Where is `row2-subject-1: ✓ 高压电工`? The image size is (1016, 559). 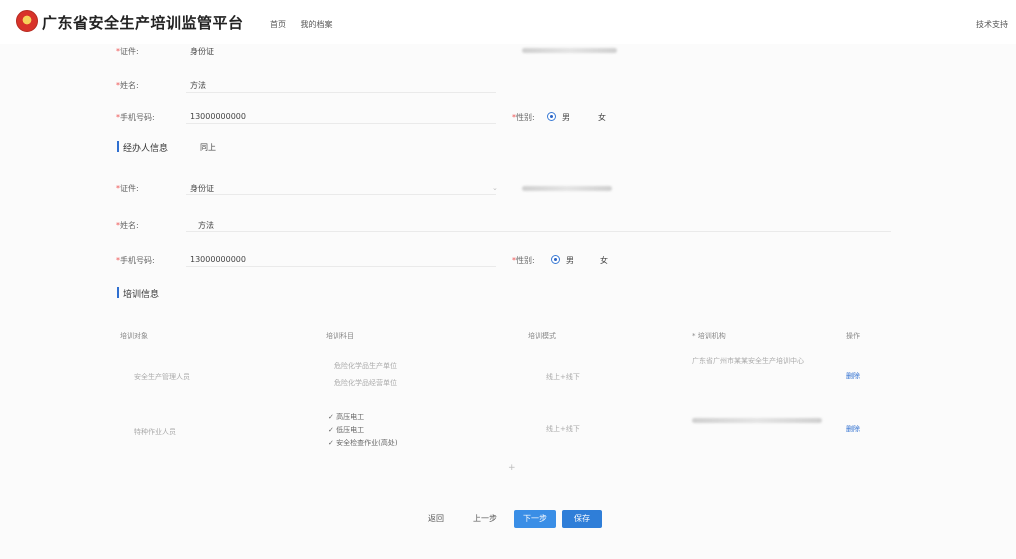 row2-subject-1: ✓ 高压电工 is located at coordinates (346, 417).